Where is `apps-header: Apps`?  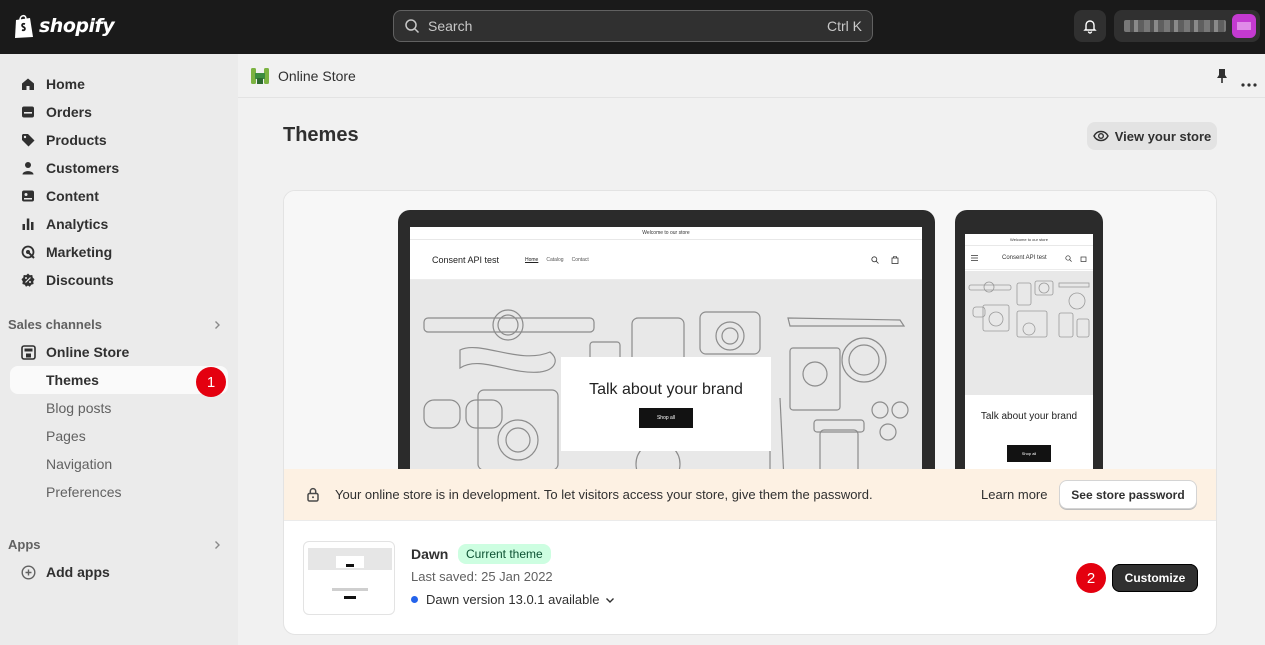 apps-header: Apps is located at coordinates (115, 544).